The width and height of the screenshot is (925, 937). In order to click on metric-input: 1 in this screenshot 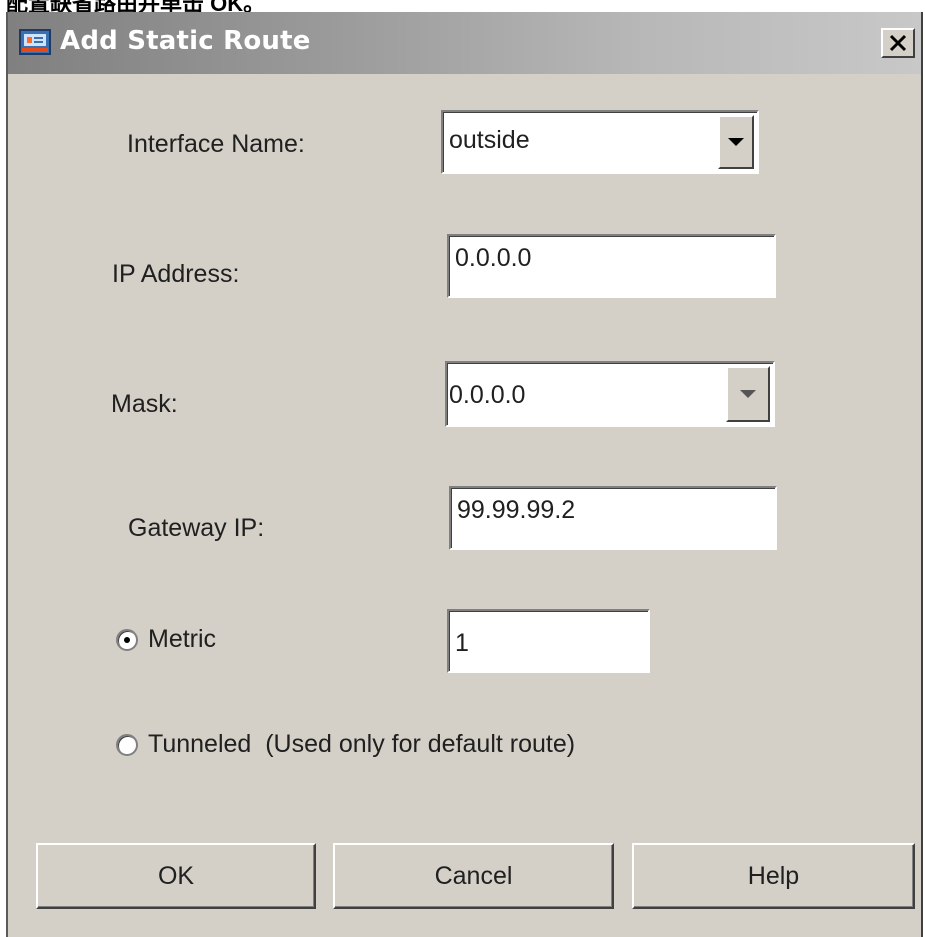, I will do `click(548, 641)`.